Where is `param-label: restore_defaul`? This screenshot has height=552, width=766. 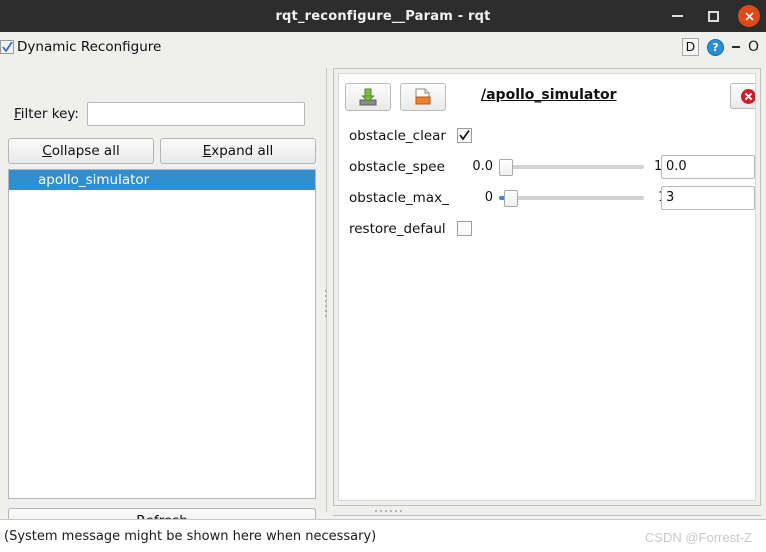
param-label: restore_defaul is located at coordinates (397, 228).